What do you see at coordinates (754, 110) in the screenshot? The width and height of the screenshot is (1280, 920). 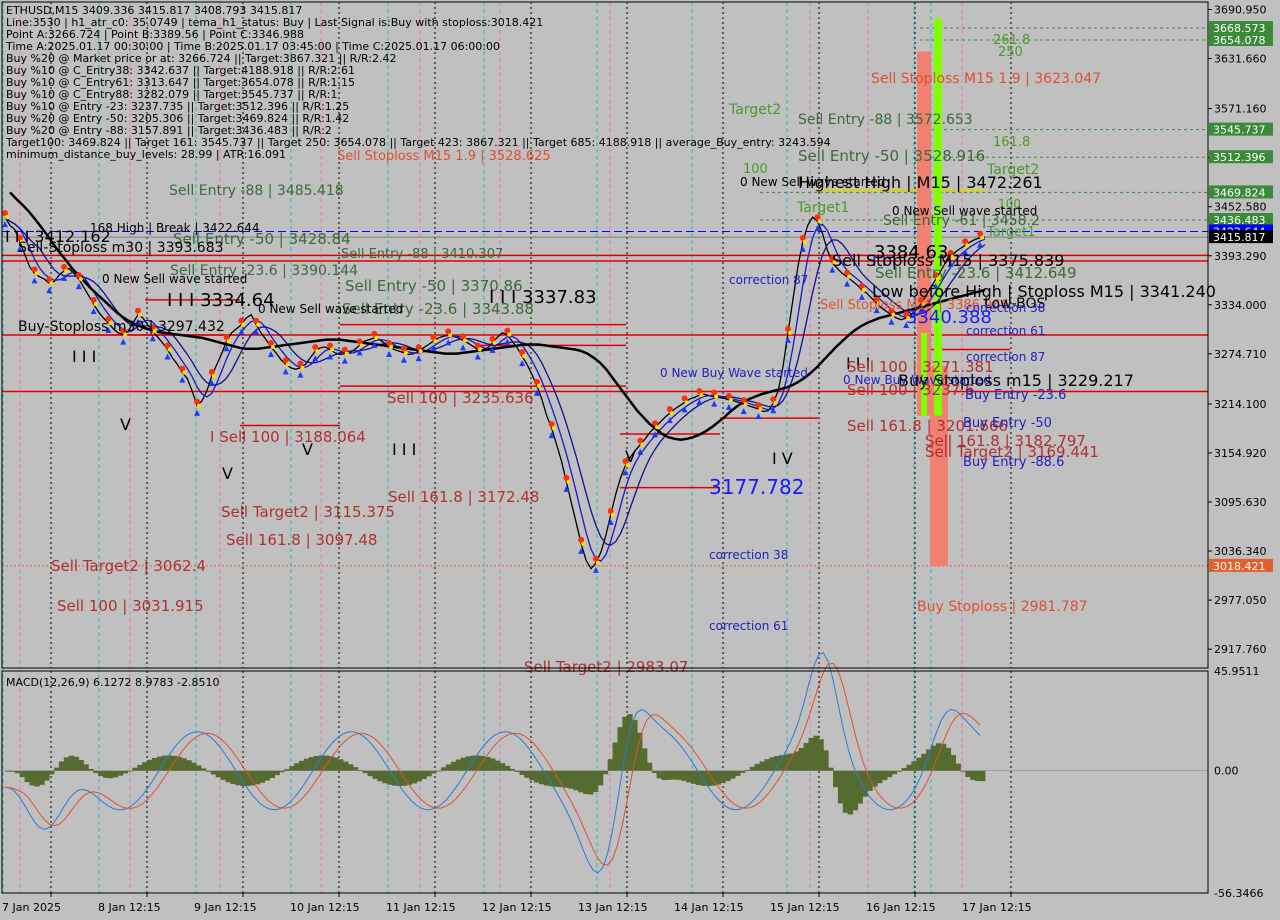 I see `chart-annotation: Target2` at bounding box center [754, 110].